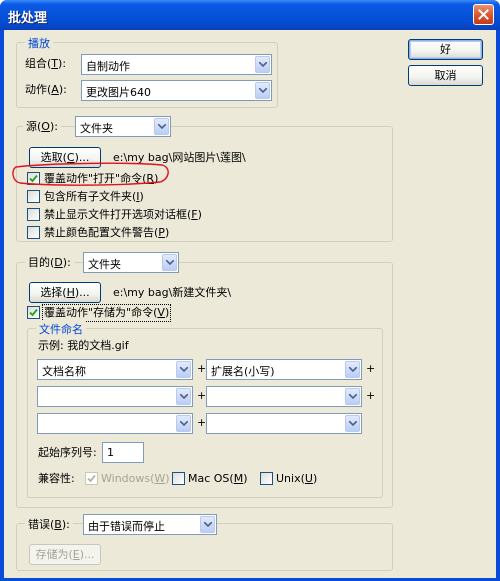 The image size is (500, 581). What do you see at coordinates (445, 49) in the screenshot?
I see `ok-button: 好` at bounding box center [445, 49].